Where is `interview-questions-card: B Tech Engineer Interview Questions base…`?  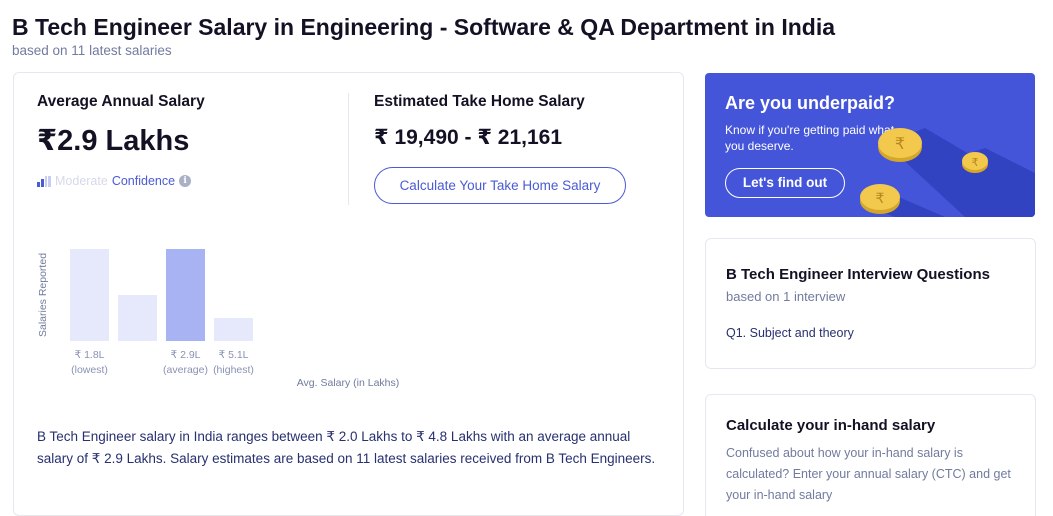
interview-questions-card: B Tech Engineer Interview Questions base… is located at coordinates (870, 303).